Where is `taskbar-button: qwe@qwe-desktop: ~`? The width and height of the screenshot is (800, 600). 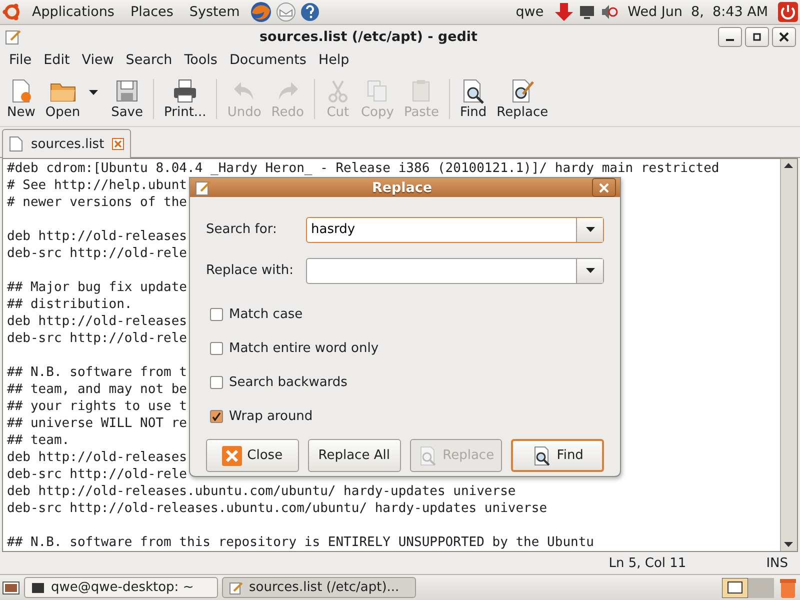 taskbar-button: qwe@qwe-desktop: ~ is located at coordinates (121, 587).